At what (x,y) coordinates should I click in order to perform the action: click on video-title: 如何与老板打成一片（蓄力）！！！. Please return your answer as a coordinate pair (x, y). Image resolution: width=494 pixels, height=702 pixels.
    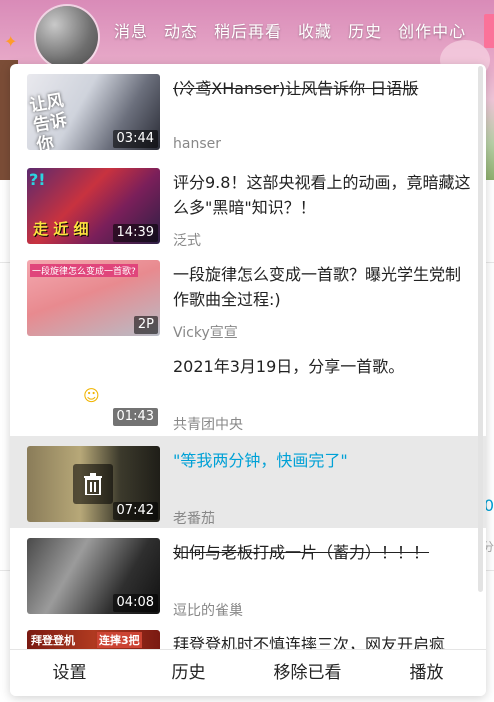
    Looking at the image, I should click on (322, 552).